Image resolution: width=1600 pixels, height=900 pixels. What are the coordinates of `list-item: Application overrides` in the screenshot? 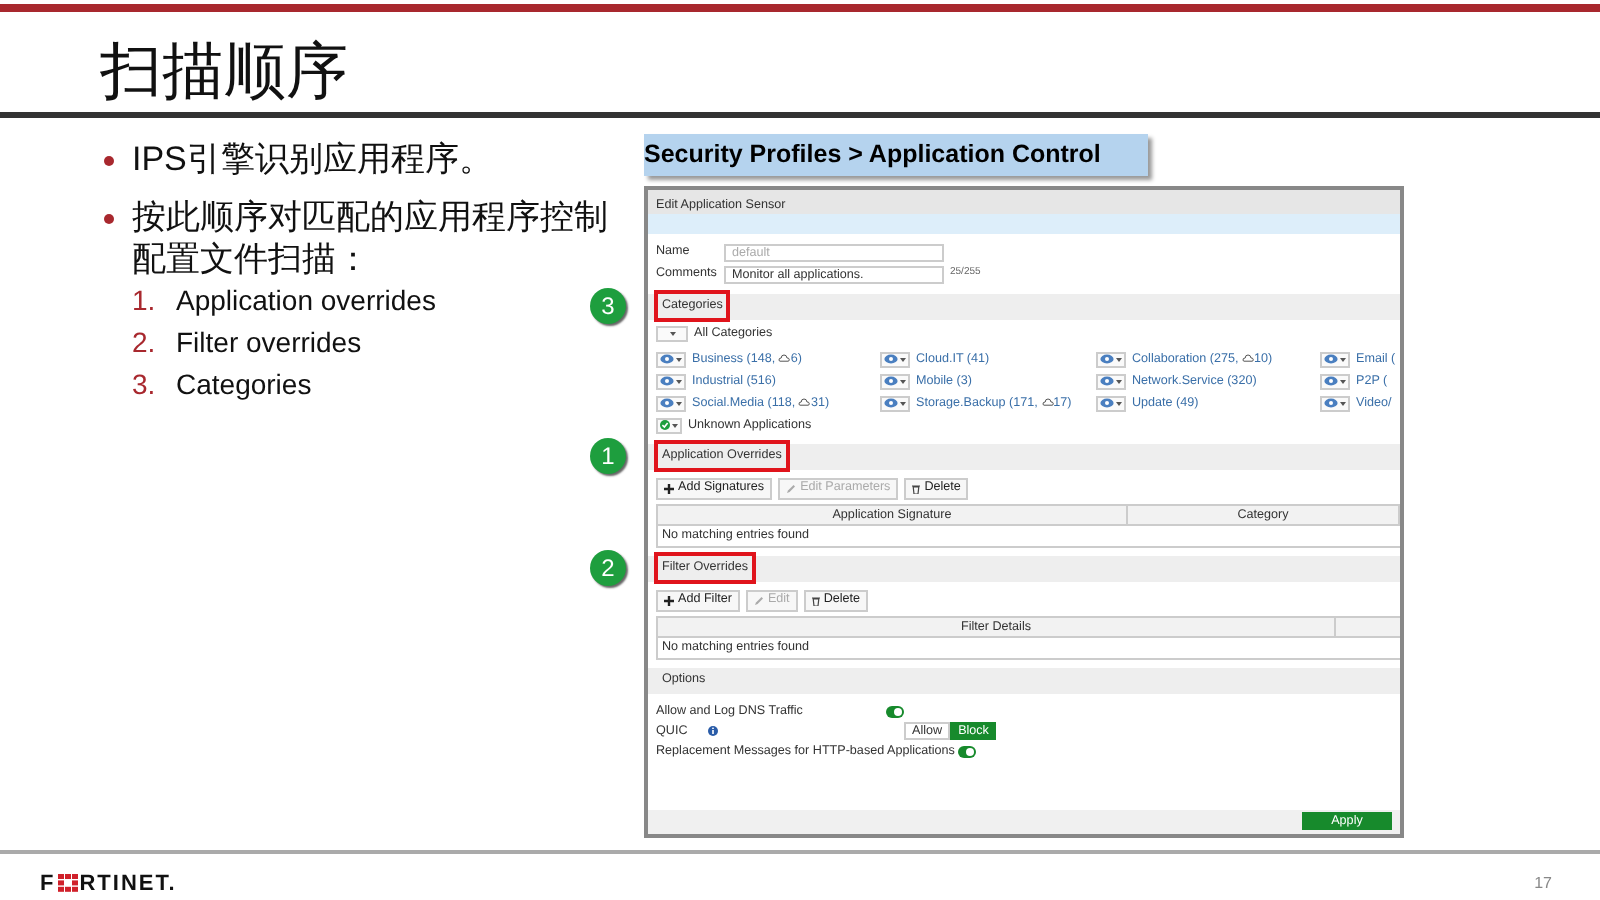 It's located at (306, 301).